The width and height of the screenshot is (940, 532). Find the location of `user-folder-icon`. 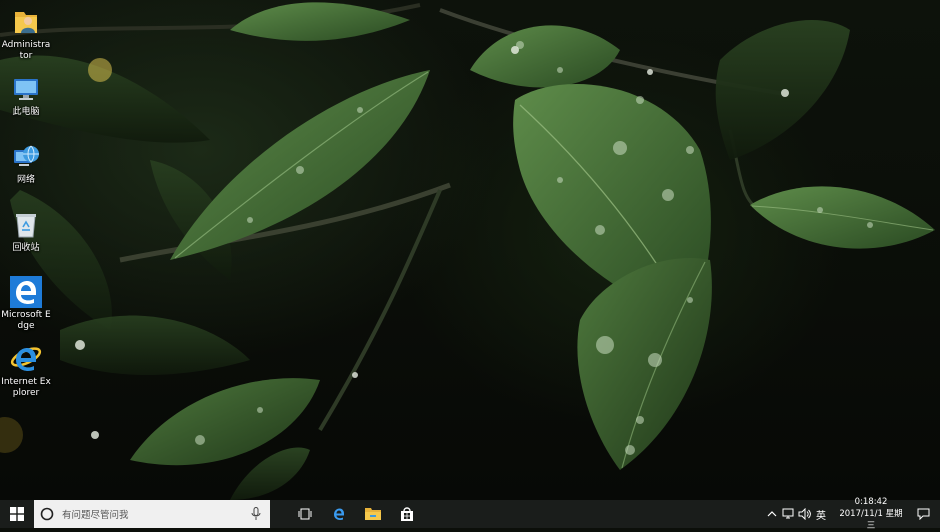

user-folder-icon is located at coordinates (26, 22).